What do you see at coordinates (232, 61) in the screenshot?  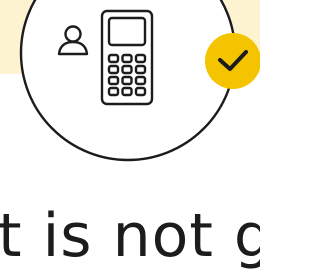 I see `checkmark-badge-icon` at bounding box center [232, 61].